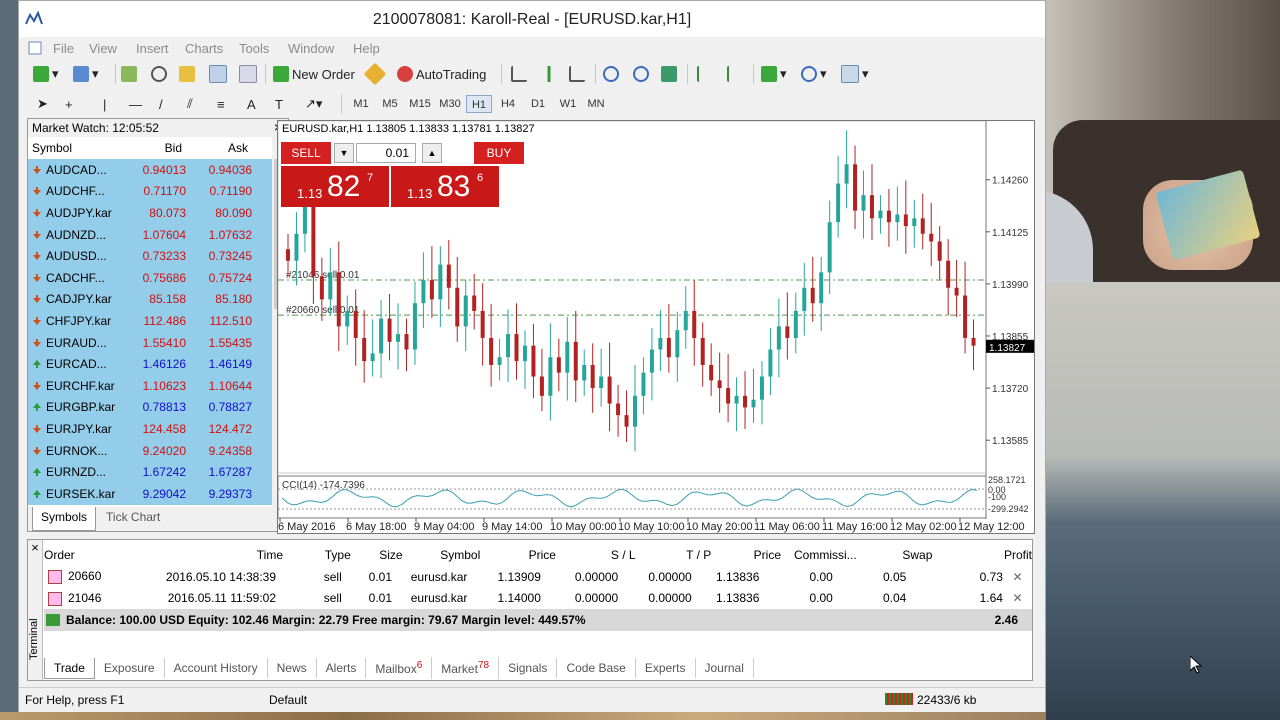  What do you see at coordinates (432, 153) in the screenshot?
I see `lot-up-icon: ▲` at bounding box center [432, 153].